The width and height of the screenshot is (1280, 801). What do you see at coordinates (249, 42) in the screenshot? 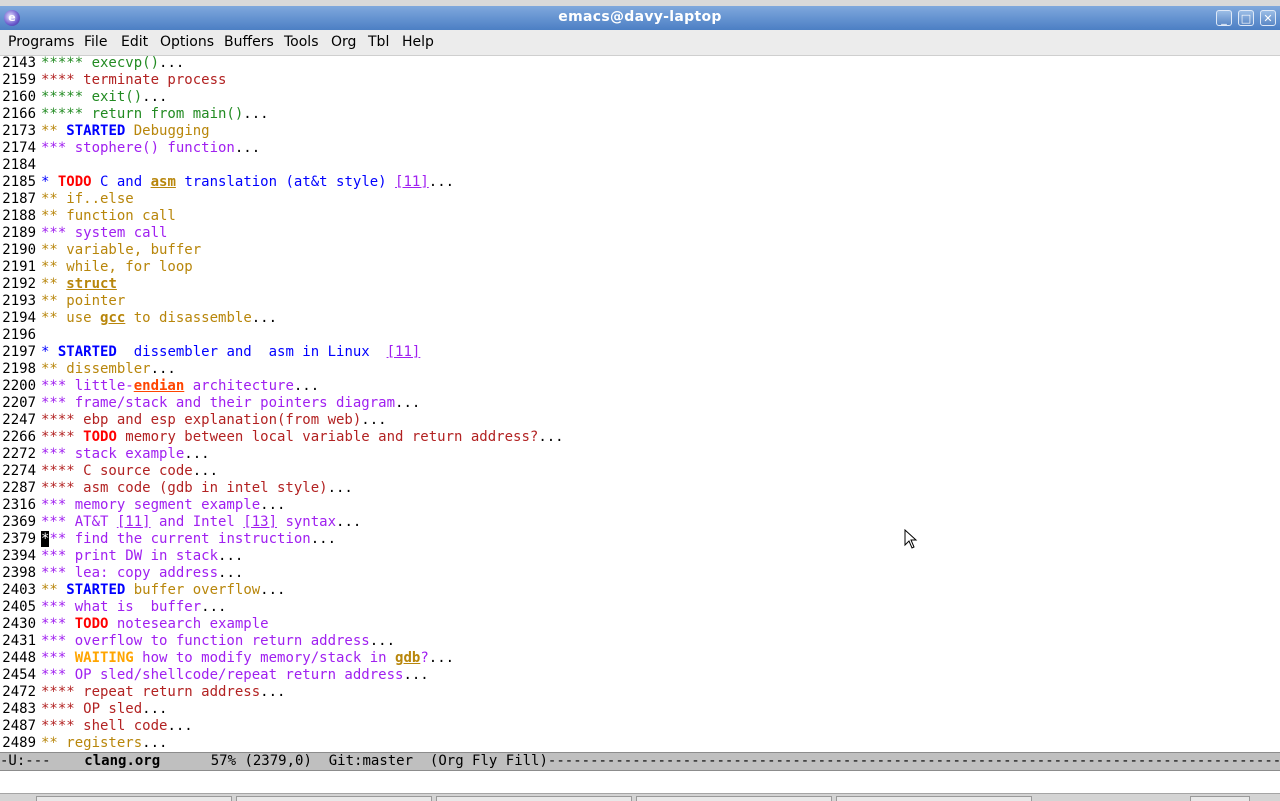
I see `menu-buffers: Buffers` at bounding box center [249, 42].